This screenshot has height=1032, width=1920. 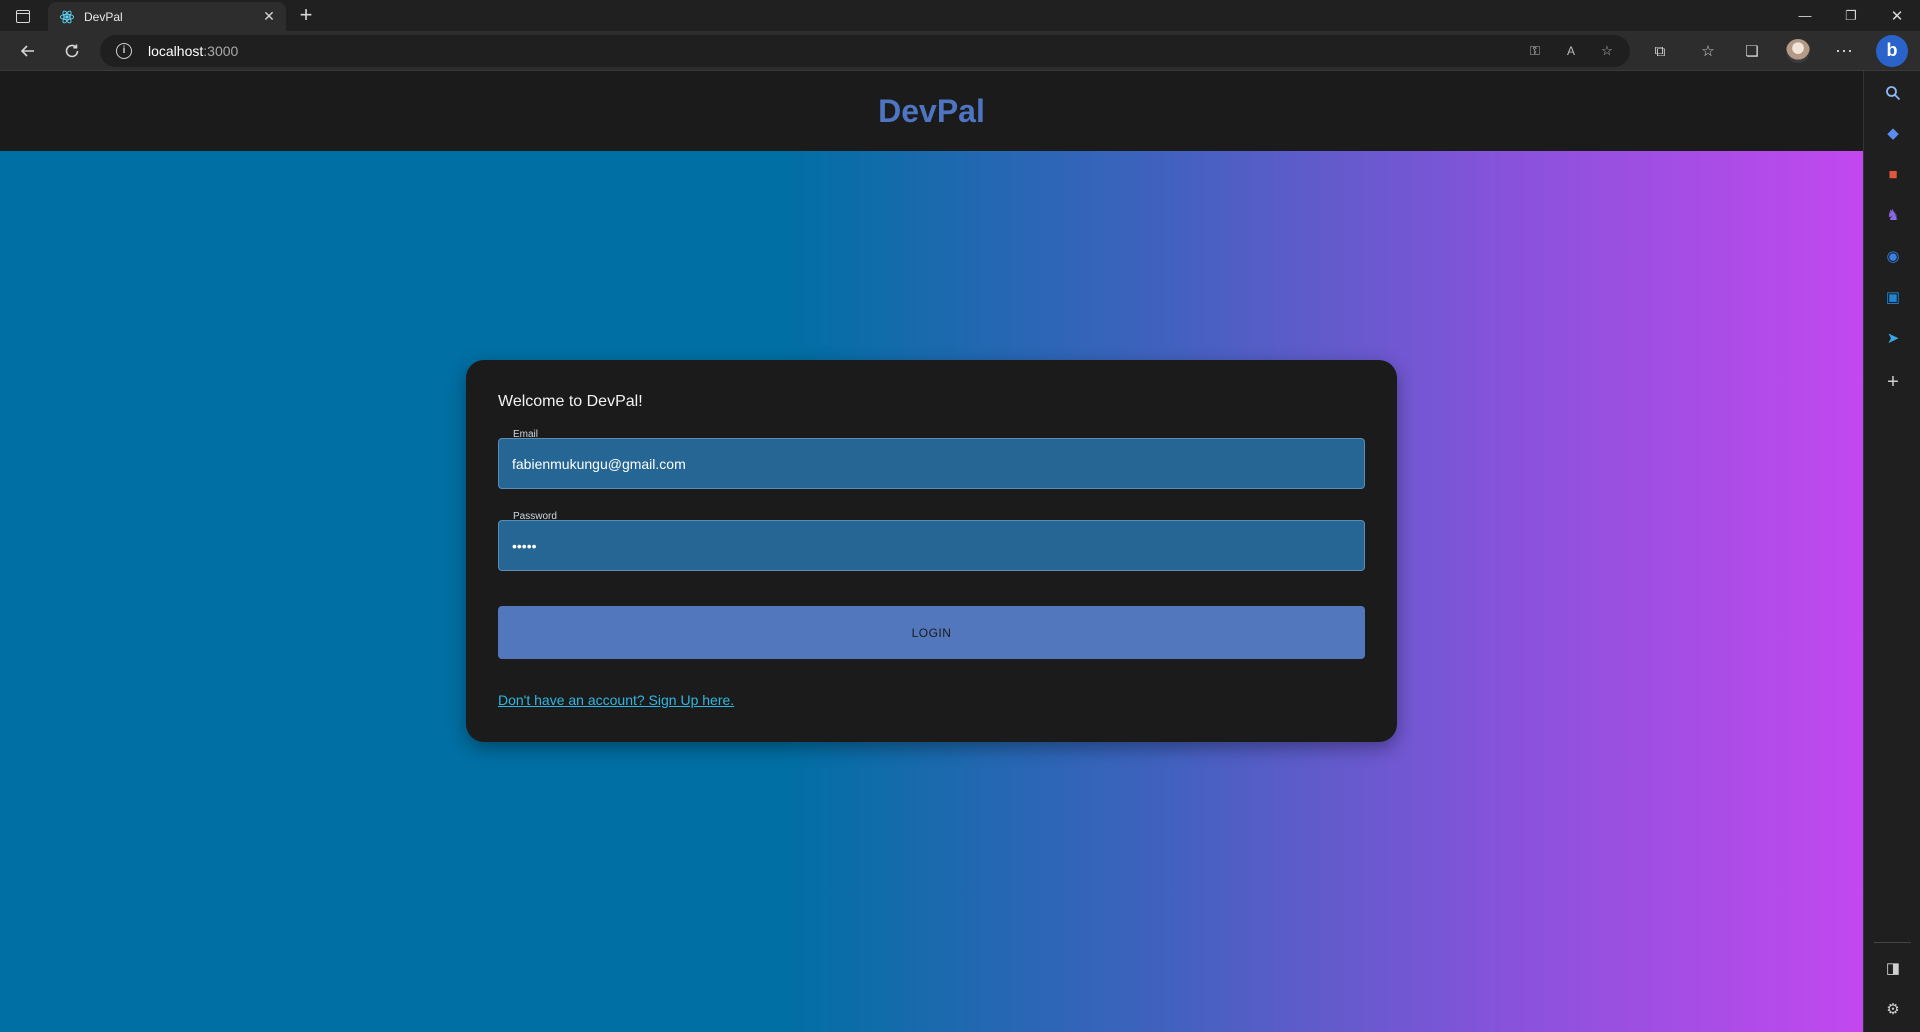 I want to click on password-field: Password, so click(x=931, y=541).